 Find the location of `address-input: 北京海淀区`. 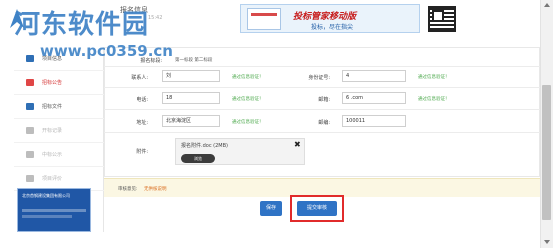

address-input: 北京海淀区 is located at coordinates (191, 121).